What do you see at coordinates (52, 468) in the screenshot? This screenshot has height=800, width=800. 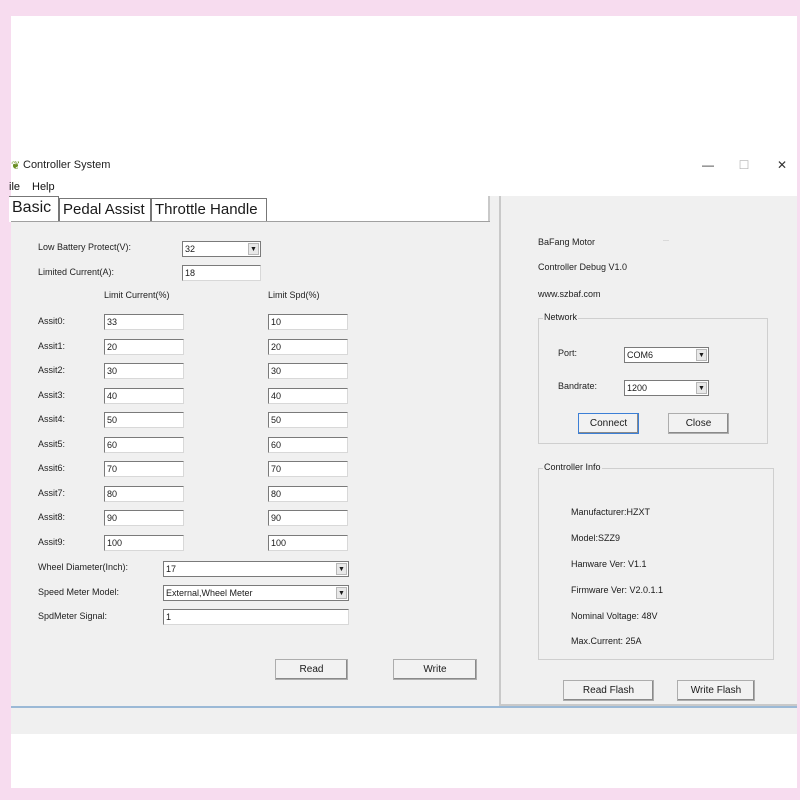 I see `assist-label: Assit6:` at bounding box center [52, 468].